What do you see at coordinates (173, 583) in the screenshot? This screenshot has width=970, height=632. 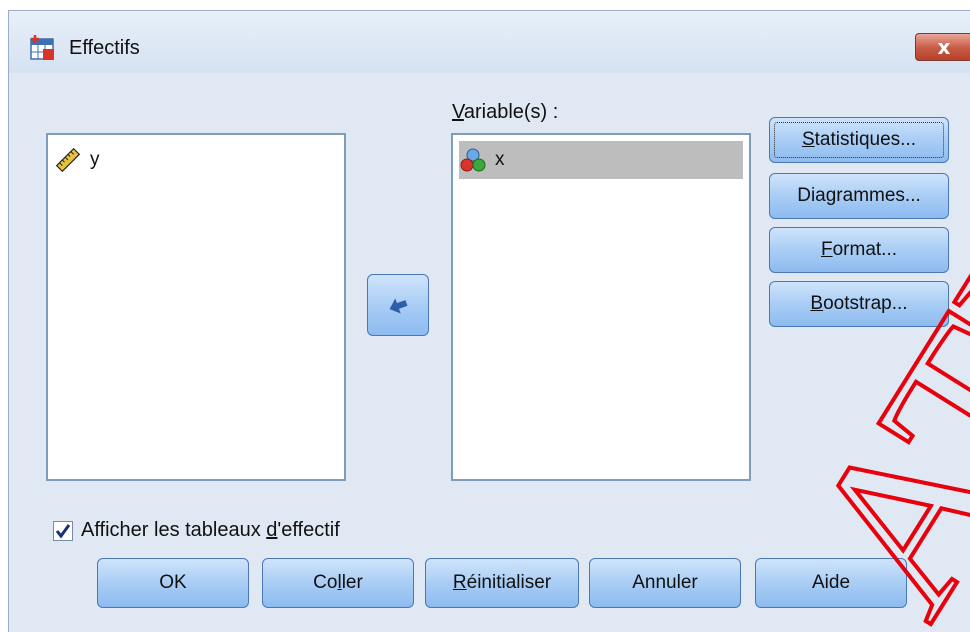 I see `ok-button: OK` at bounding box center [173, 583].